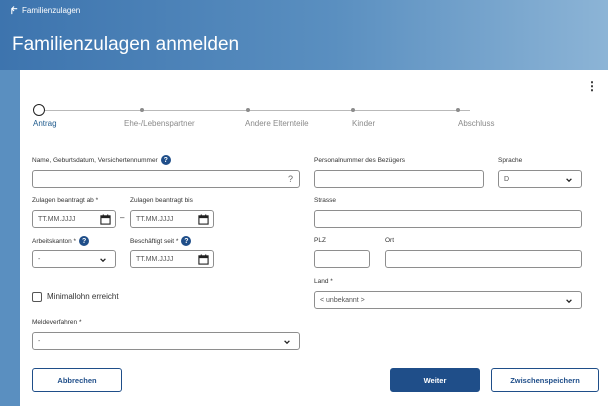 Image resolution: width=608 pixels, height=406 pixels. I want to click on zulagen-bis-date-input: TT.MM.JJJJ, so click(172, 219).